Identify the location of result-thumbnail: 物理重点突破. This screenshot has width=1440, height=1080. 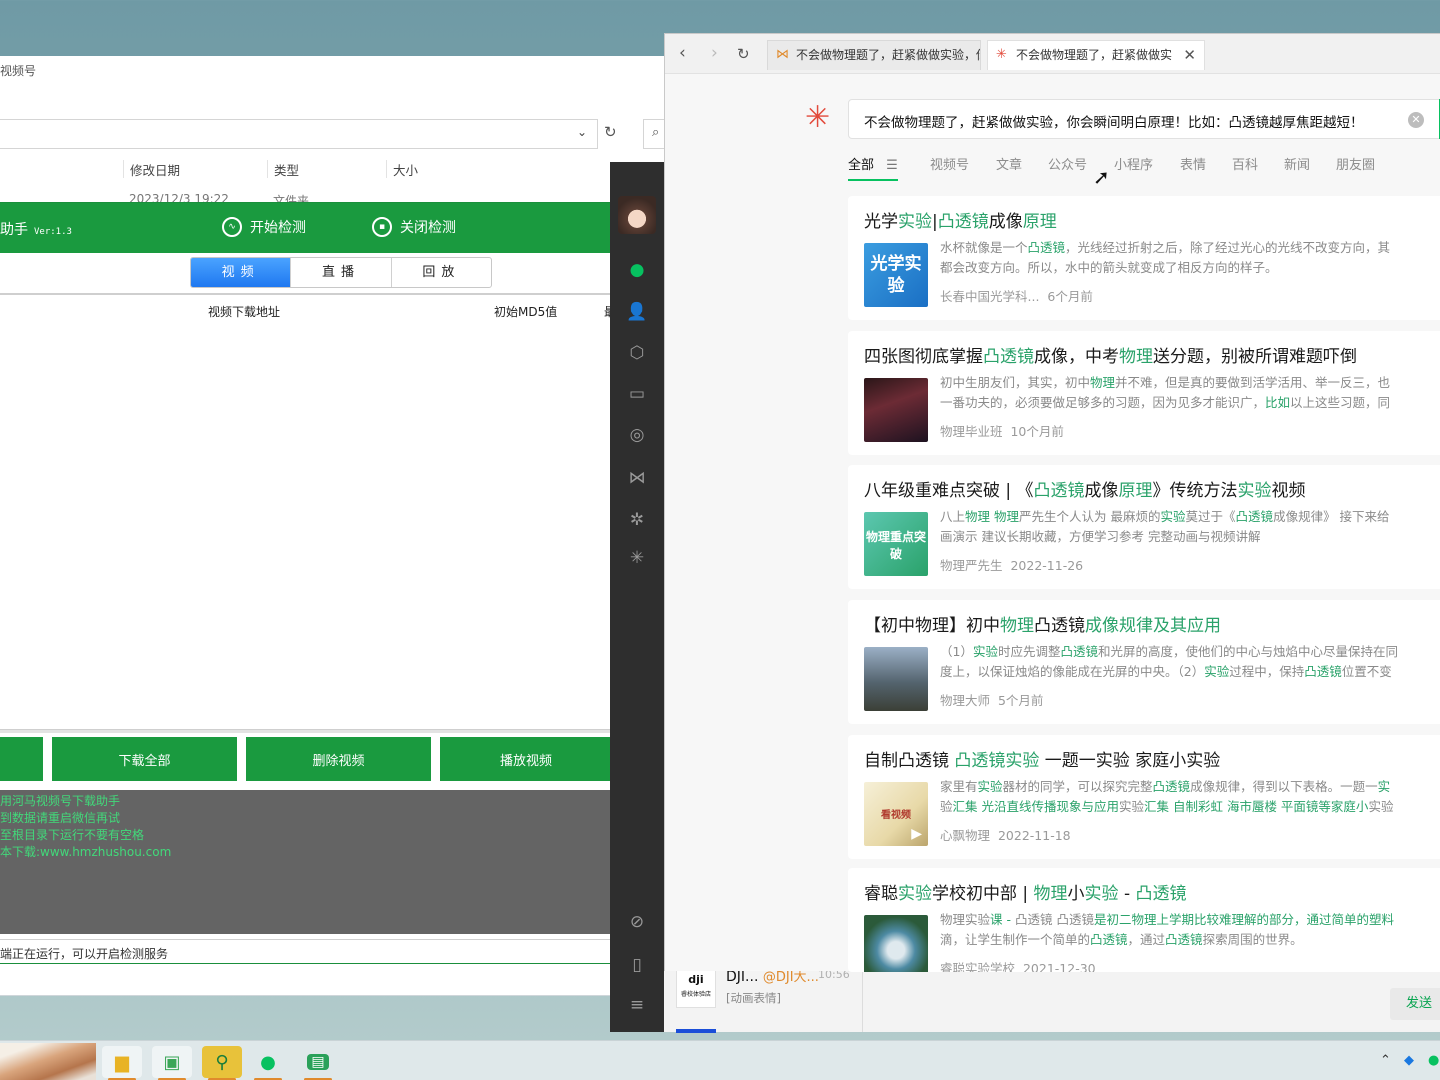
(896, 544).